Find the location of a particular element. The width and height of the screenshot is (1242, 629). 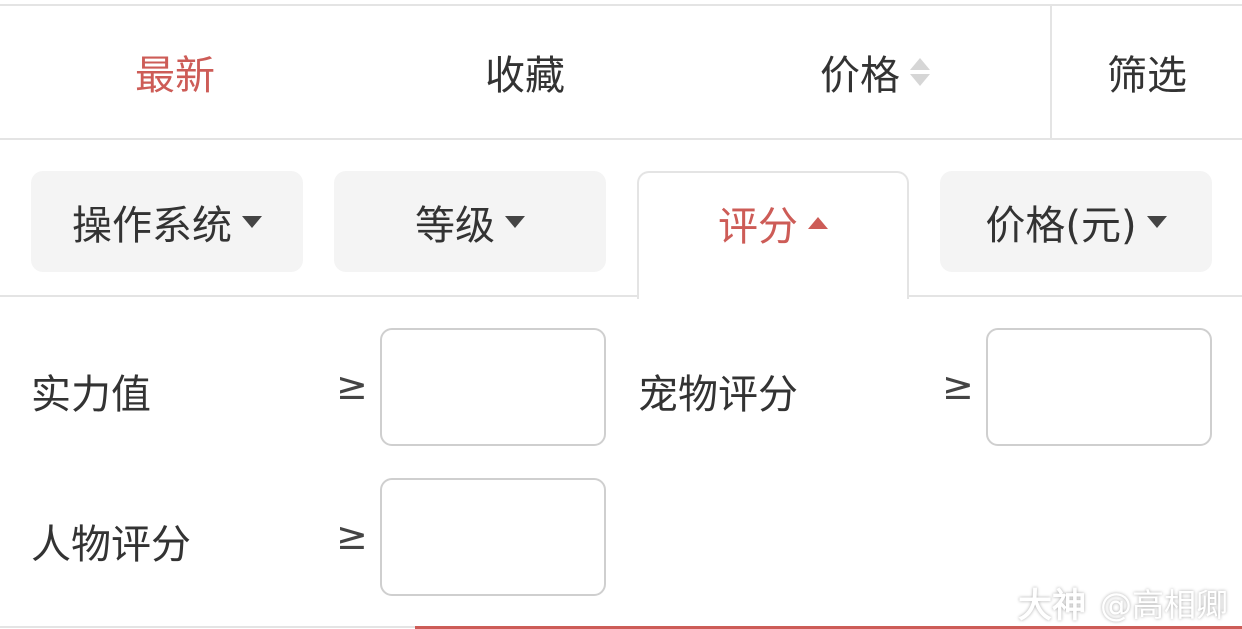

tab-price: 价格(元) is located at coordinates (1076, 221).